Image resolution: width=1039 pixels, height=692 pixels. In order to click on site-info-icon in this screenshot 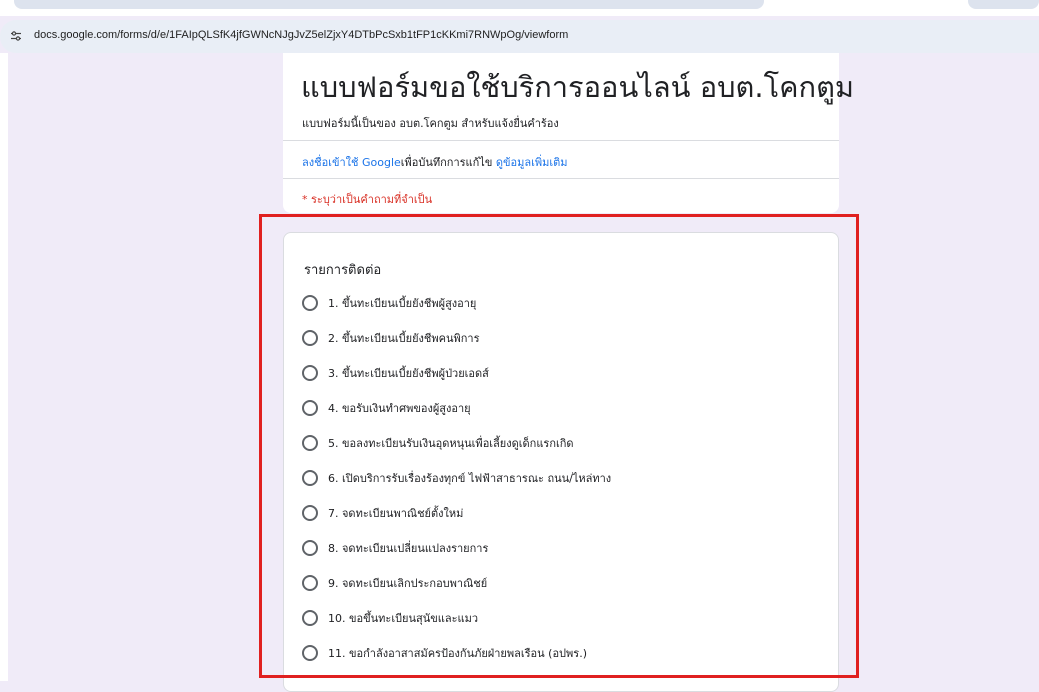, I will do `click(16, 36)`.